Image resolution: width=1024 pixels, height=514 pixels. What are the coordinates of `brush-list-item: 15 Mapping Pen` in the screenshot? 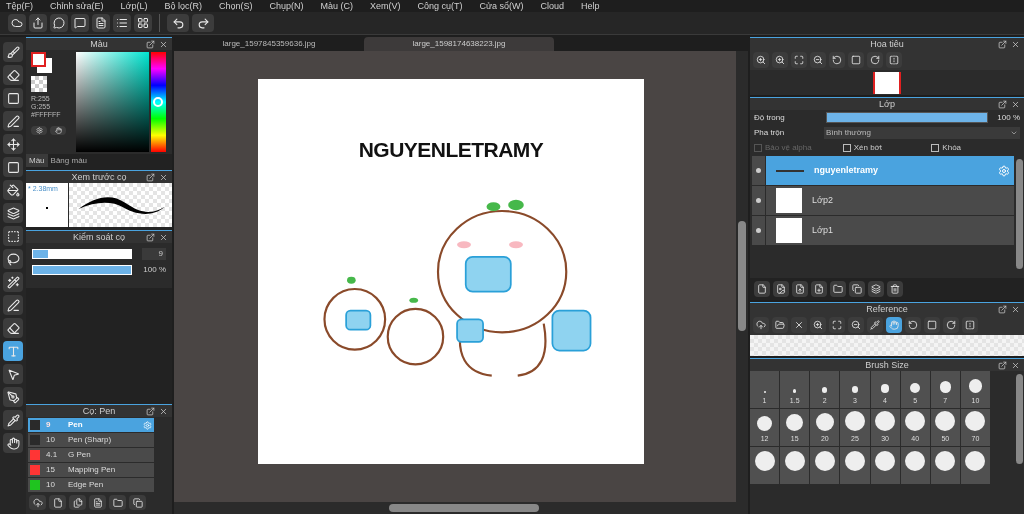 It's located at (91, 470).